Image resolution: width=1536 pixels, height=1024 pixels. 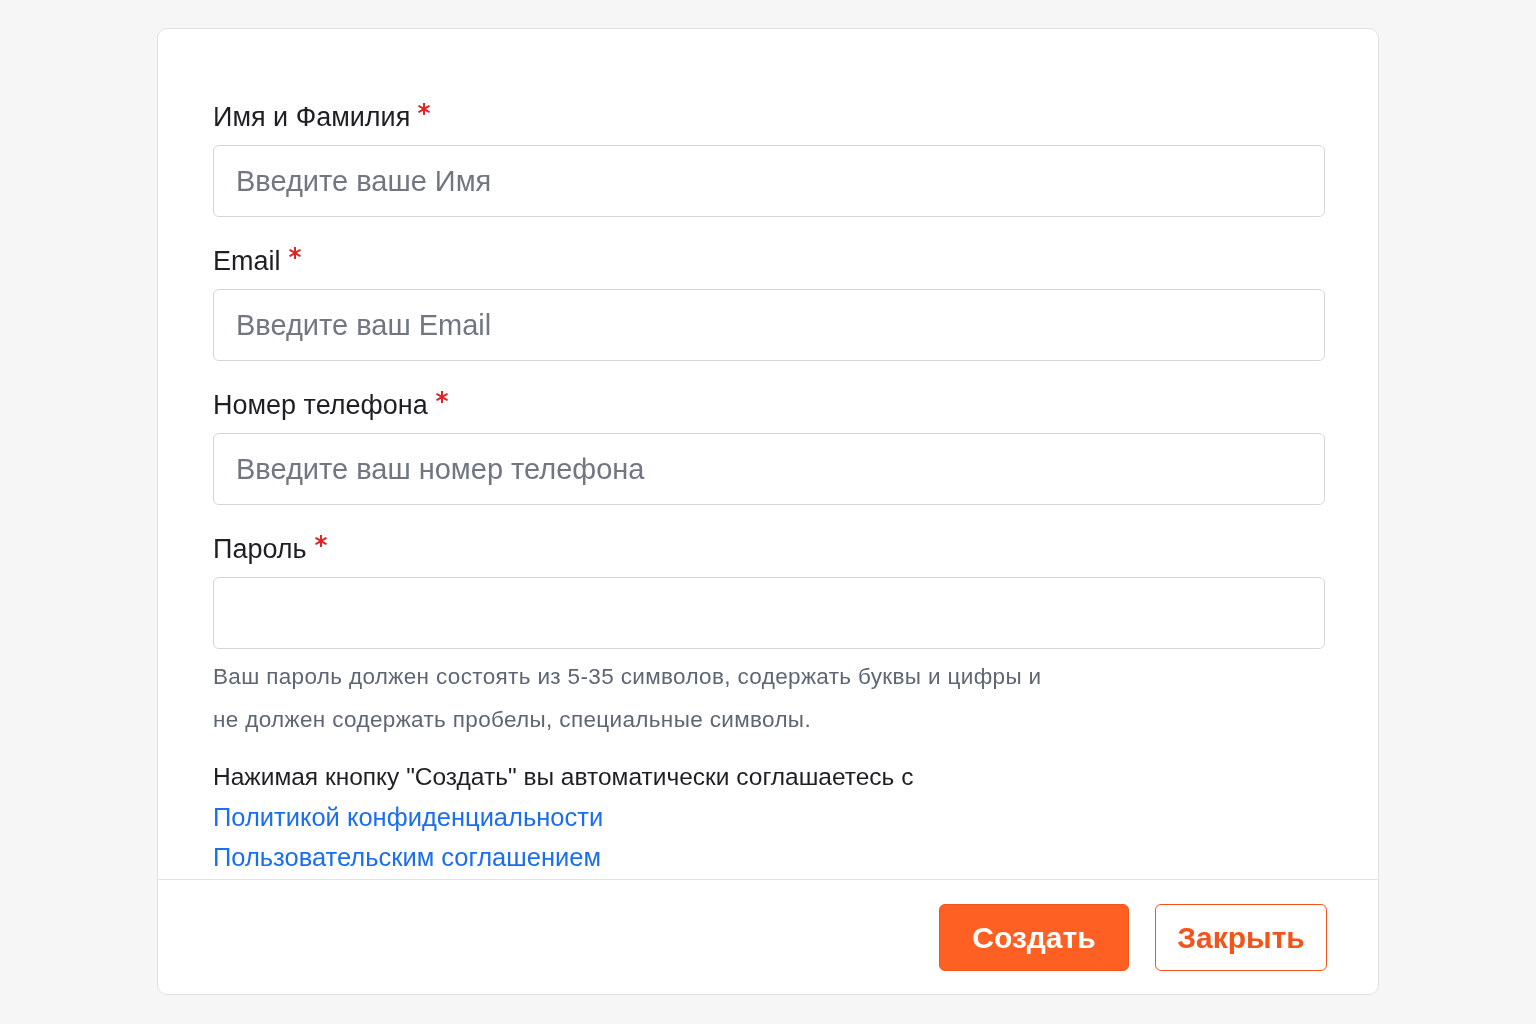 I want to click on input-field: Введите ваш номер телефона, so click(x=769, y=469).